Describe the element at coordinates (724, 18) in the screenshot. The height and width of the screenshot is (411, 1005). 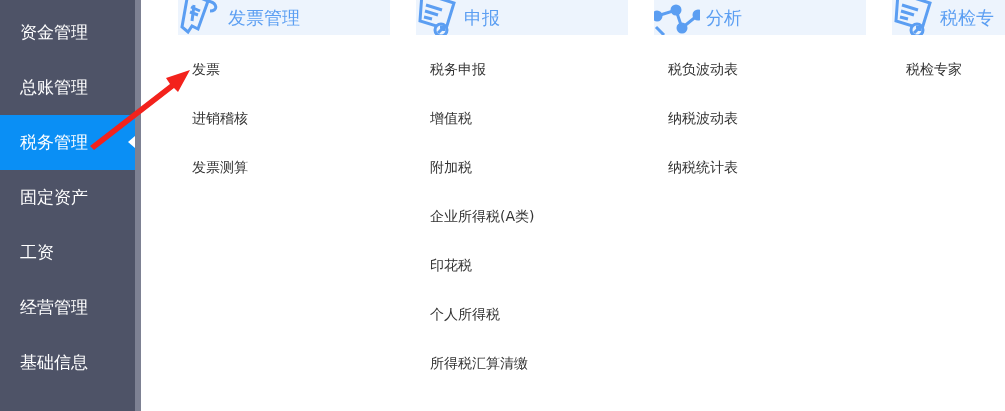
I see `section-title: 分析` at that location.